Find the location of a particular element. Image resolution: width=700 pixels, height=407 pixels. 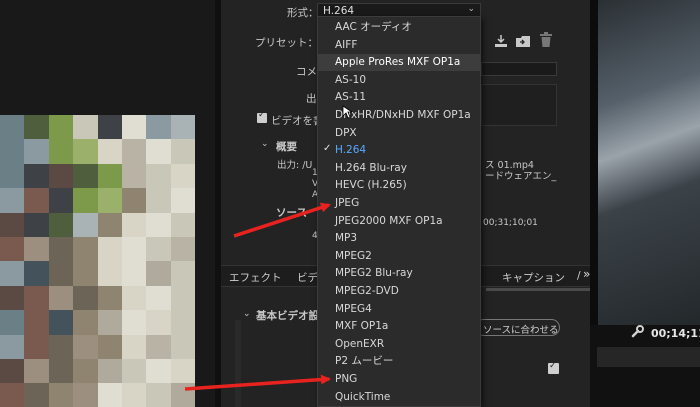

arrow-to-jpeg is located at coordinates (282, 220).